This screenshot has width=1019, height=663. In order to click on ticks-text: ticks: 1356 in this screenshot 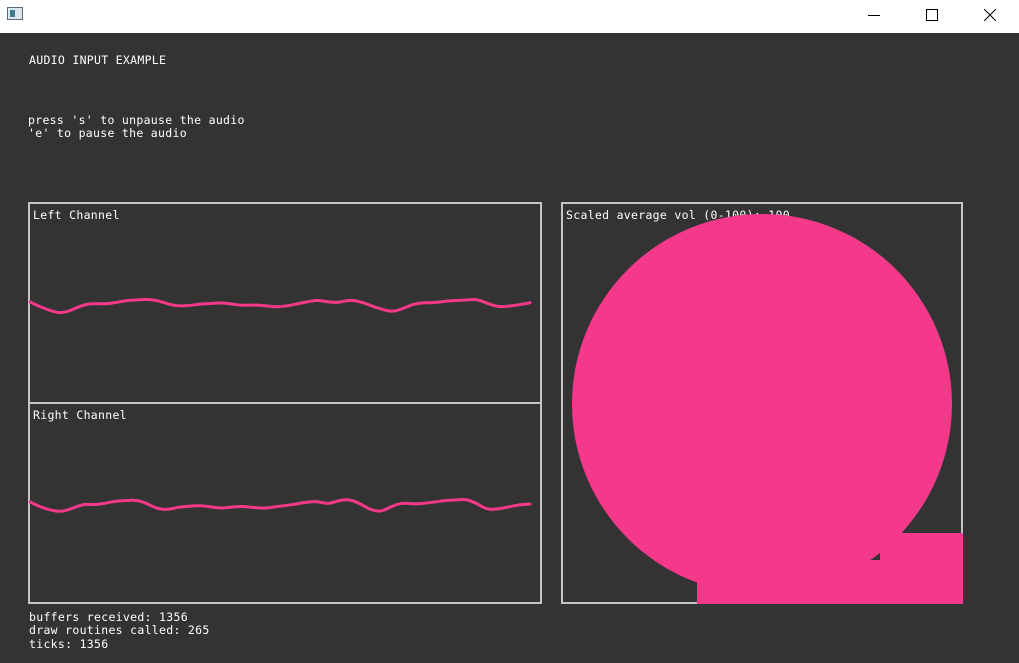, I will do `click(69, 644)`.